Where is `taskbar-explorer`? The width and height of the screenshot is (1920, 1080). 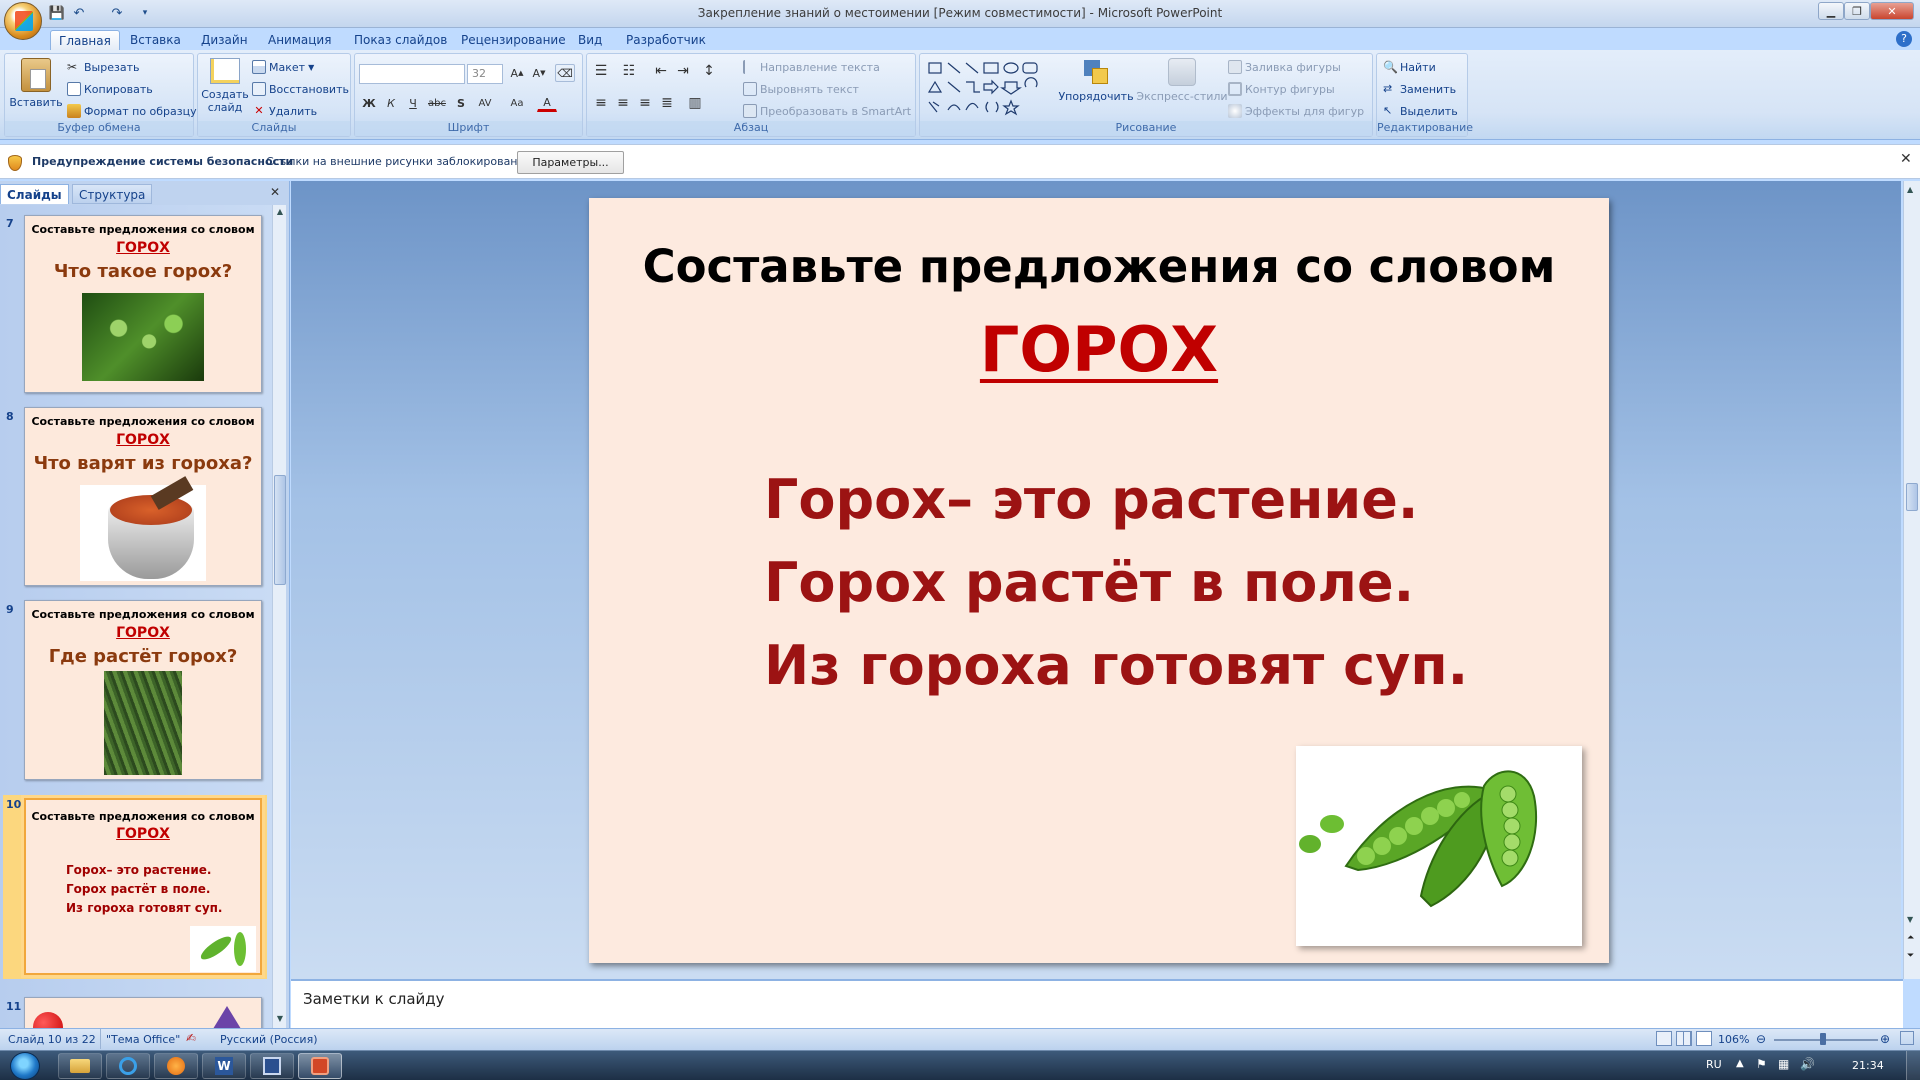 taskbar-explorer is located at coordinates (80, 1066).